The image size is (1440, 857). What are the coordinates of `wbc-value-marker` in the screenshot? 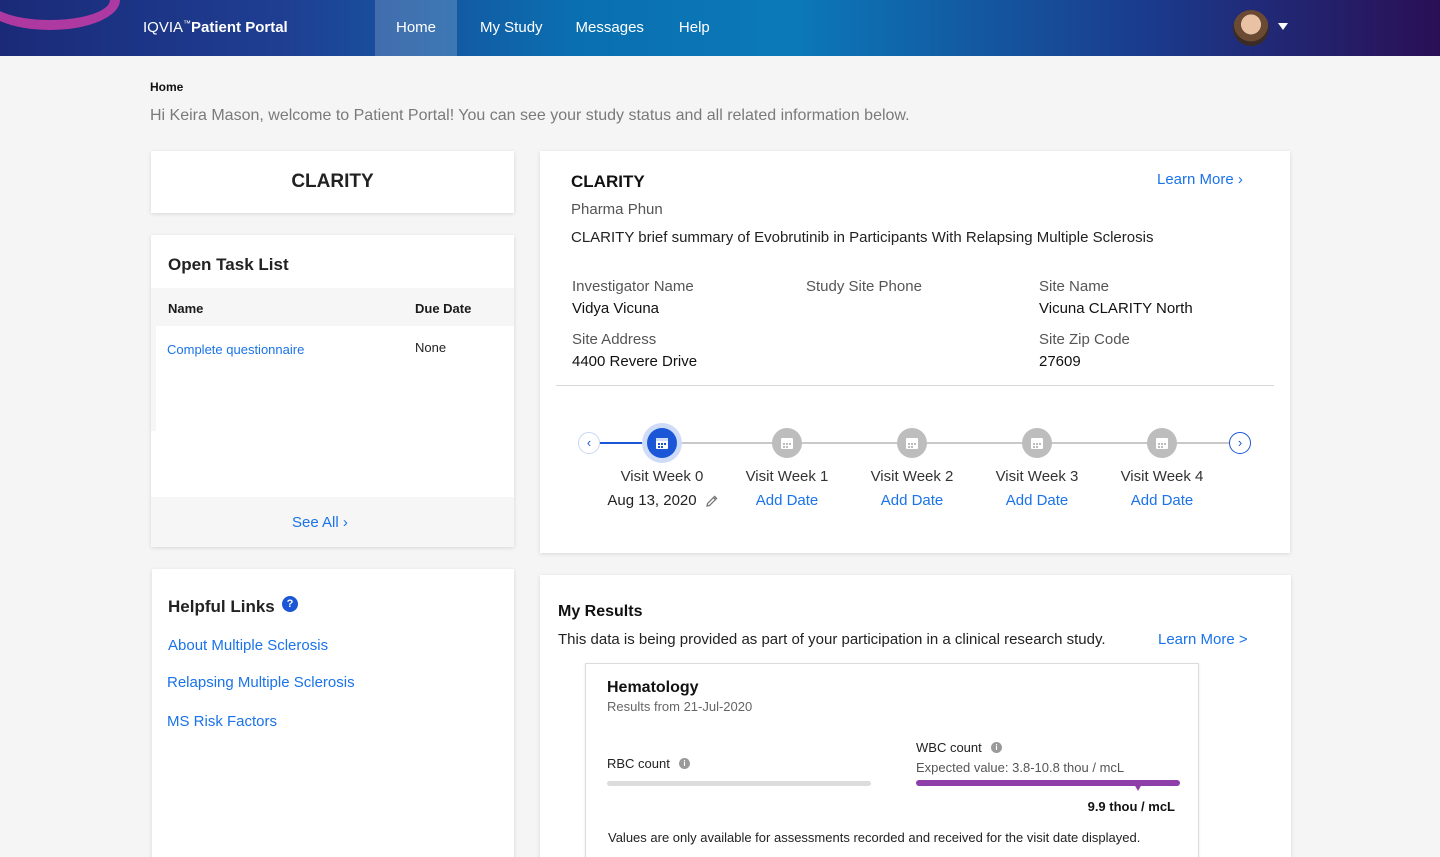 It's located at (1137, 787).